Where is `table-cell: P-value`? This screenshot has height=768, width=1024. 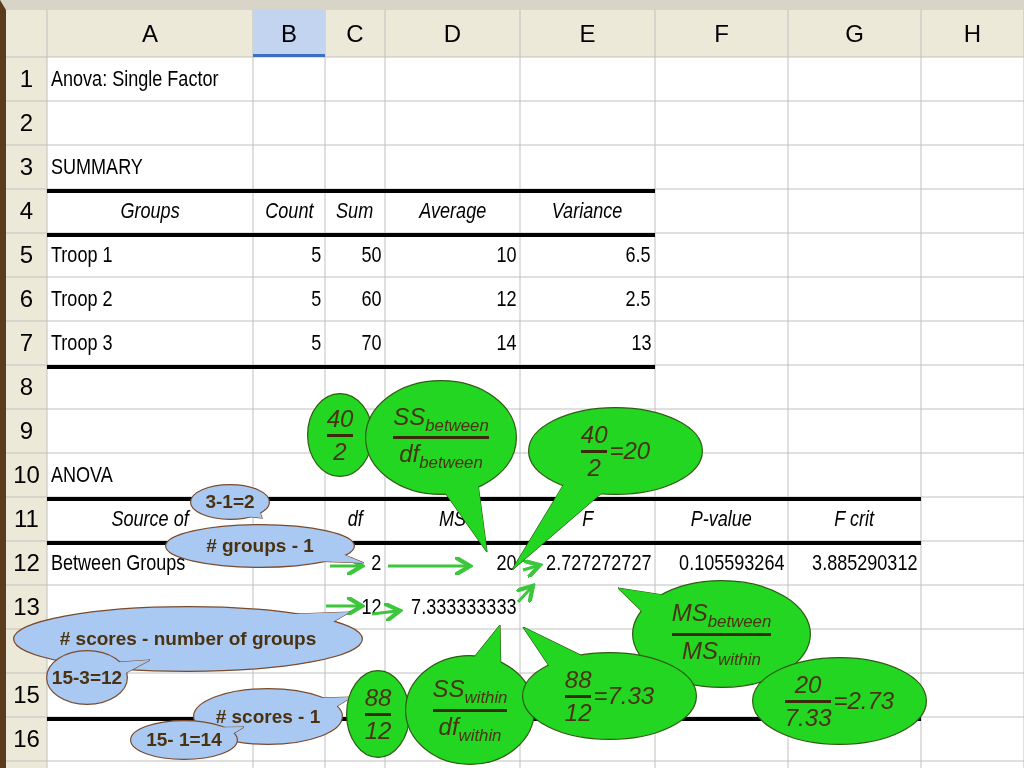
table-cell: P-value is located at coordinates (721, 519).